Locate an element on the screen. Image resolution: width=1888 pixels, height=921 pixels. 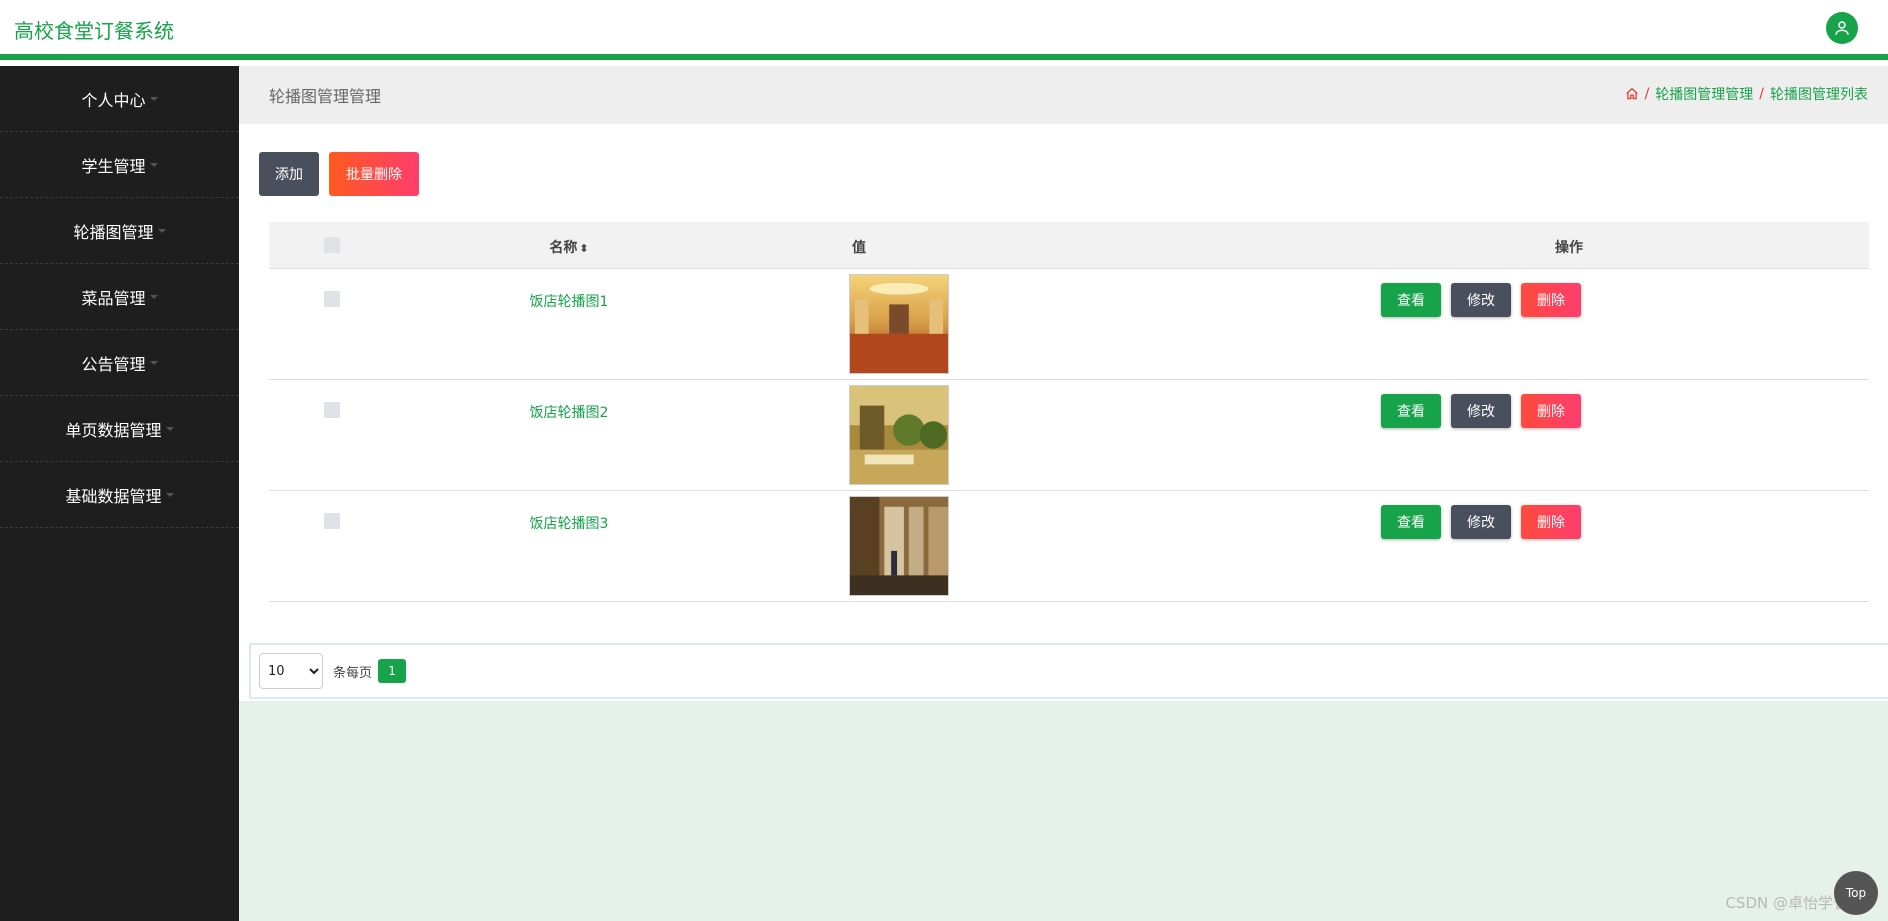
top-header: 高校食堂订餐系统 is located at coordinates (944, 30).